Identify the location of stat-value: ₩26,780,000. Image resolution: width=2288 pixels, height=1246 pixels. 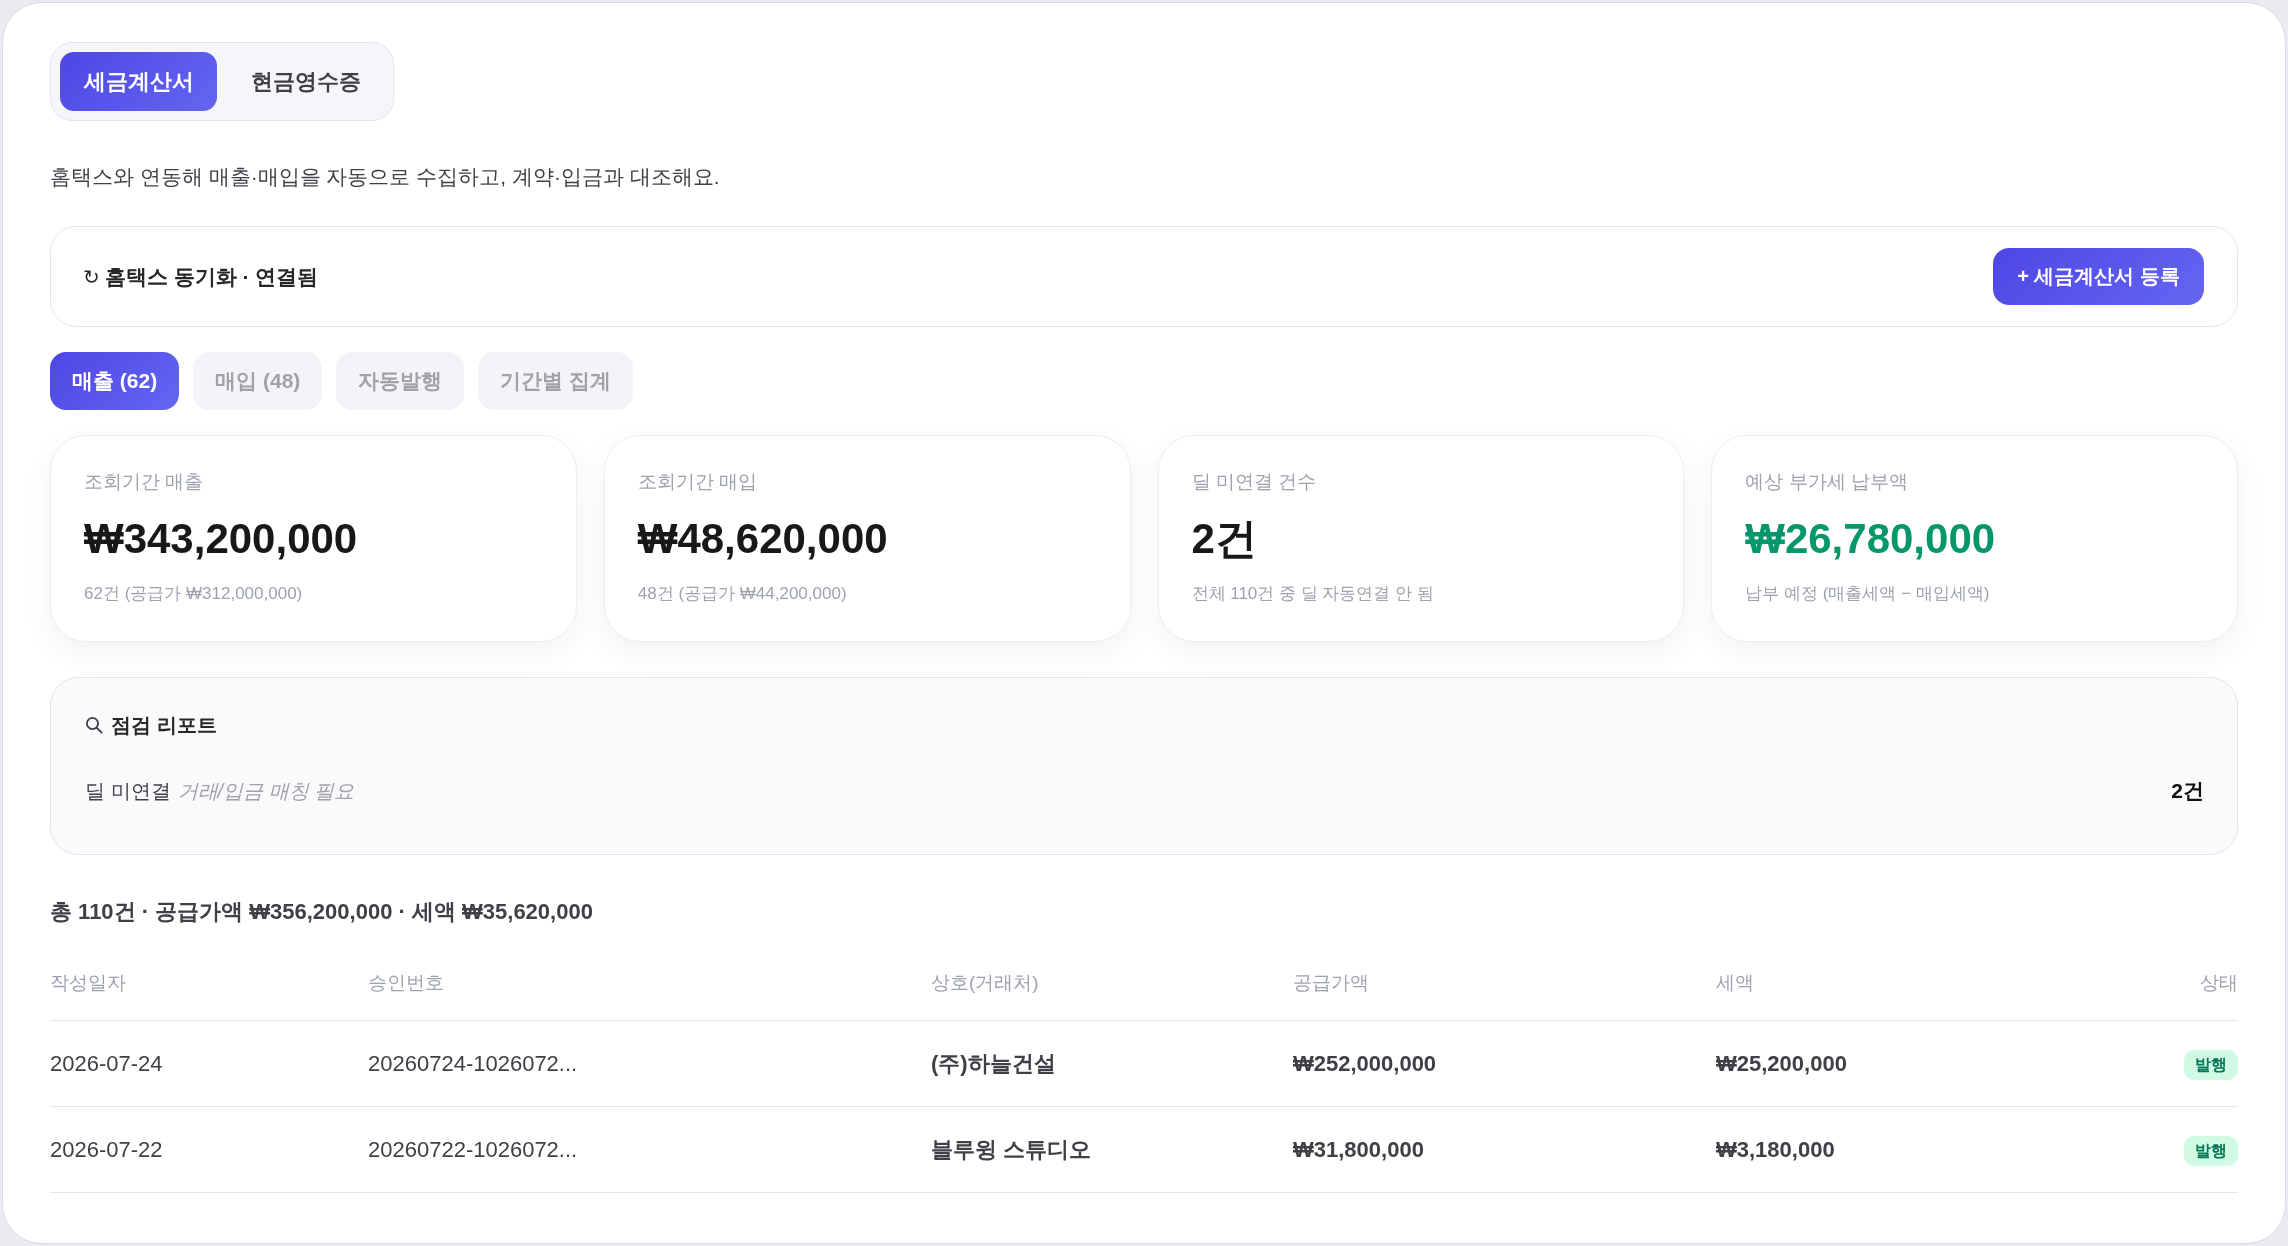
(1871, 539).